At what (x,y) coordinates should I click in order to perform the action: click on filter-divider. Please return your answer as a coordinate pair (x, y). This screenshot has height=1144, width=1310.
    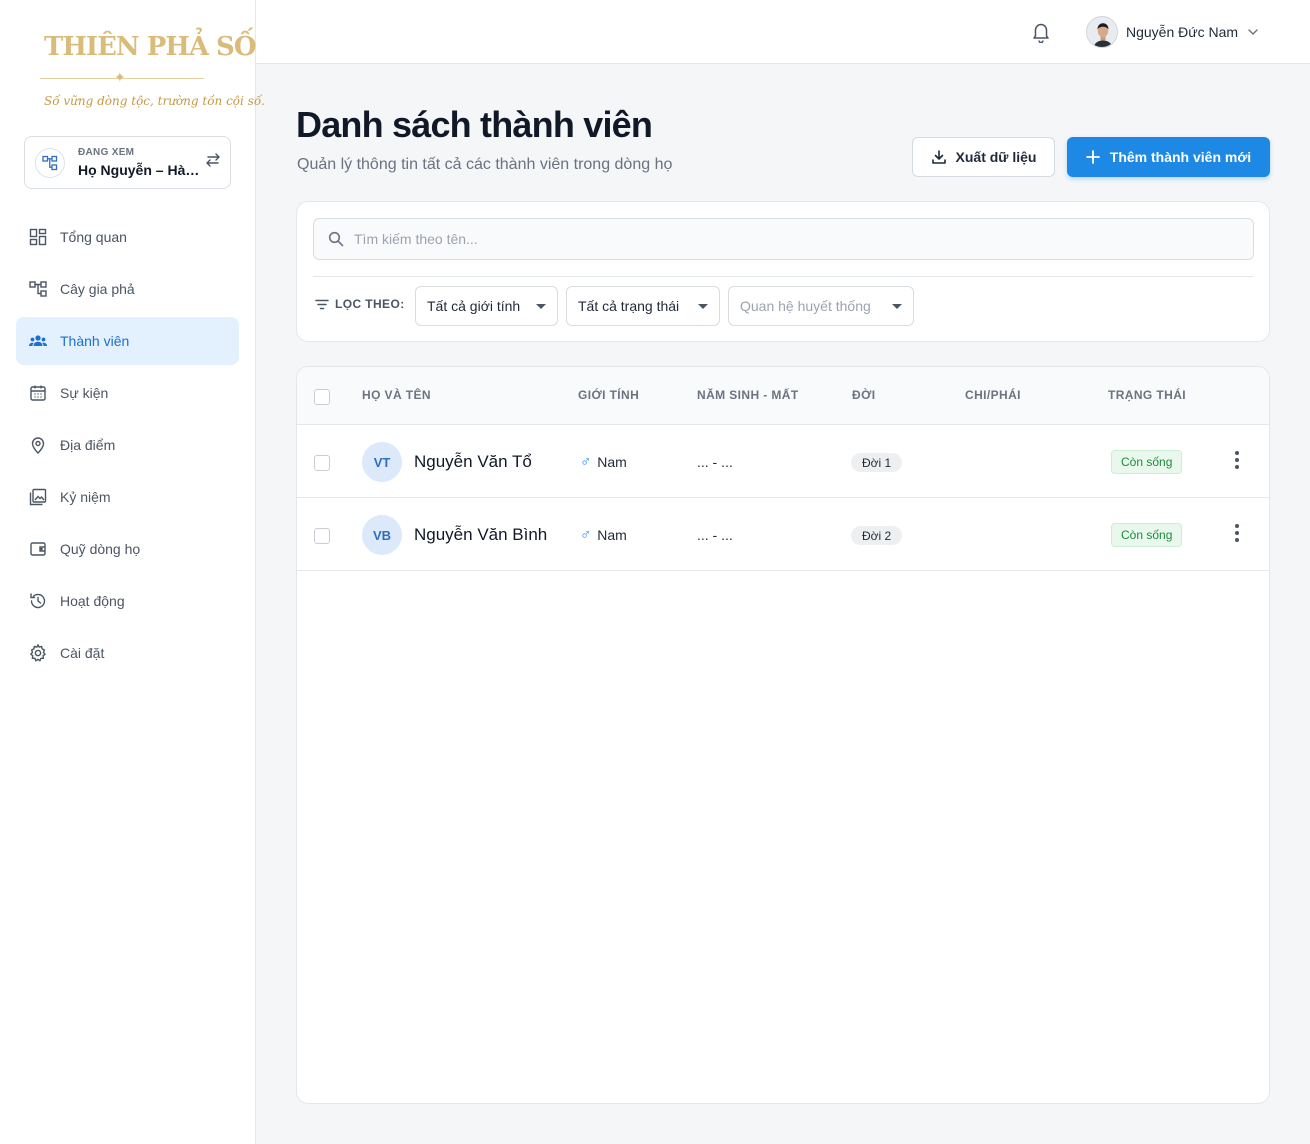
    Looking at the image, I should click on (783, 276).